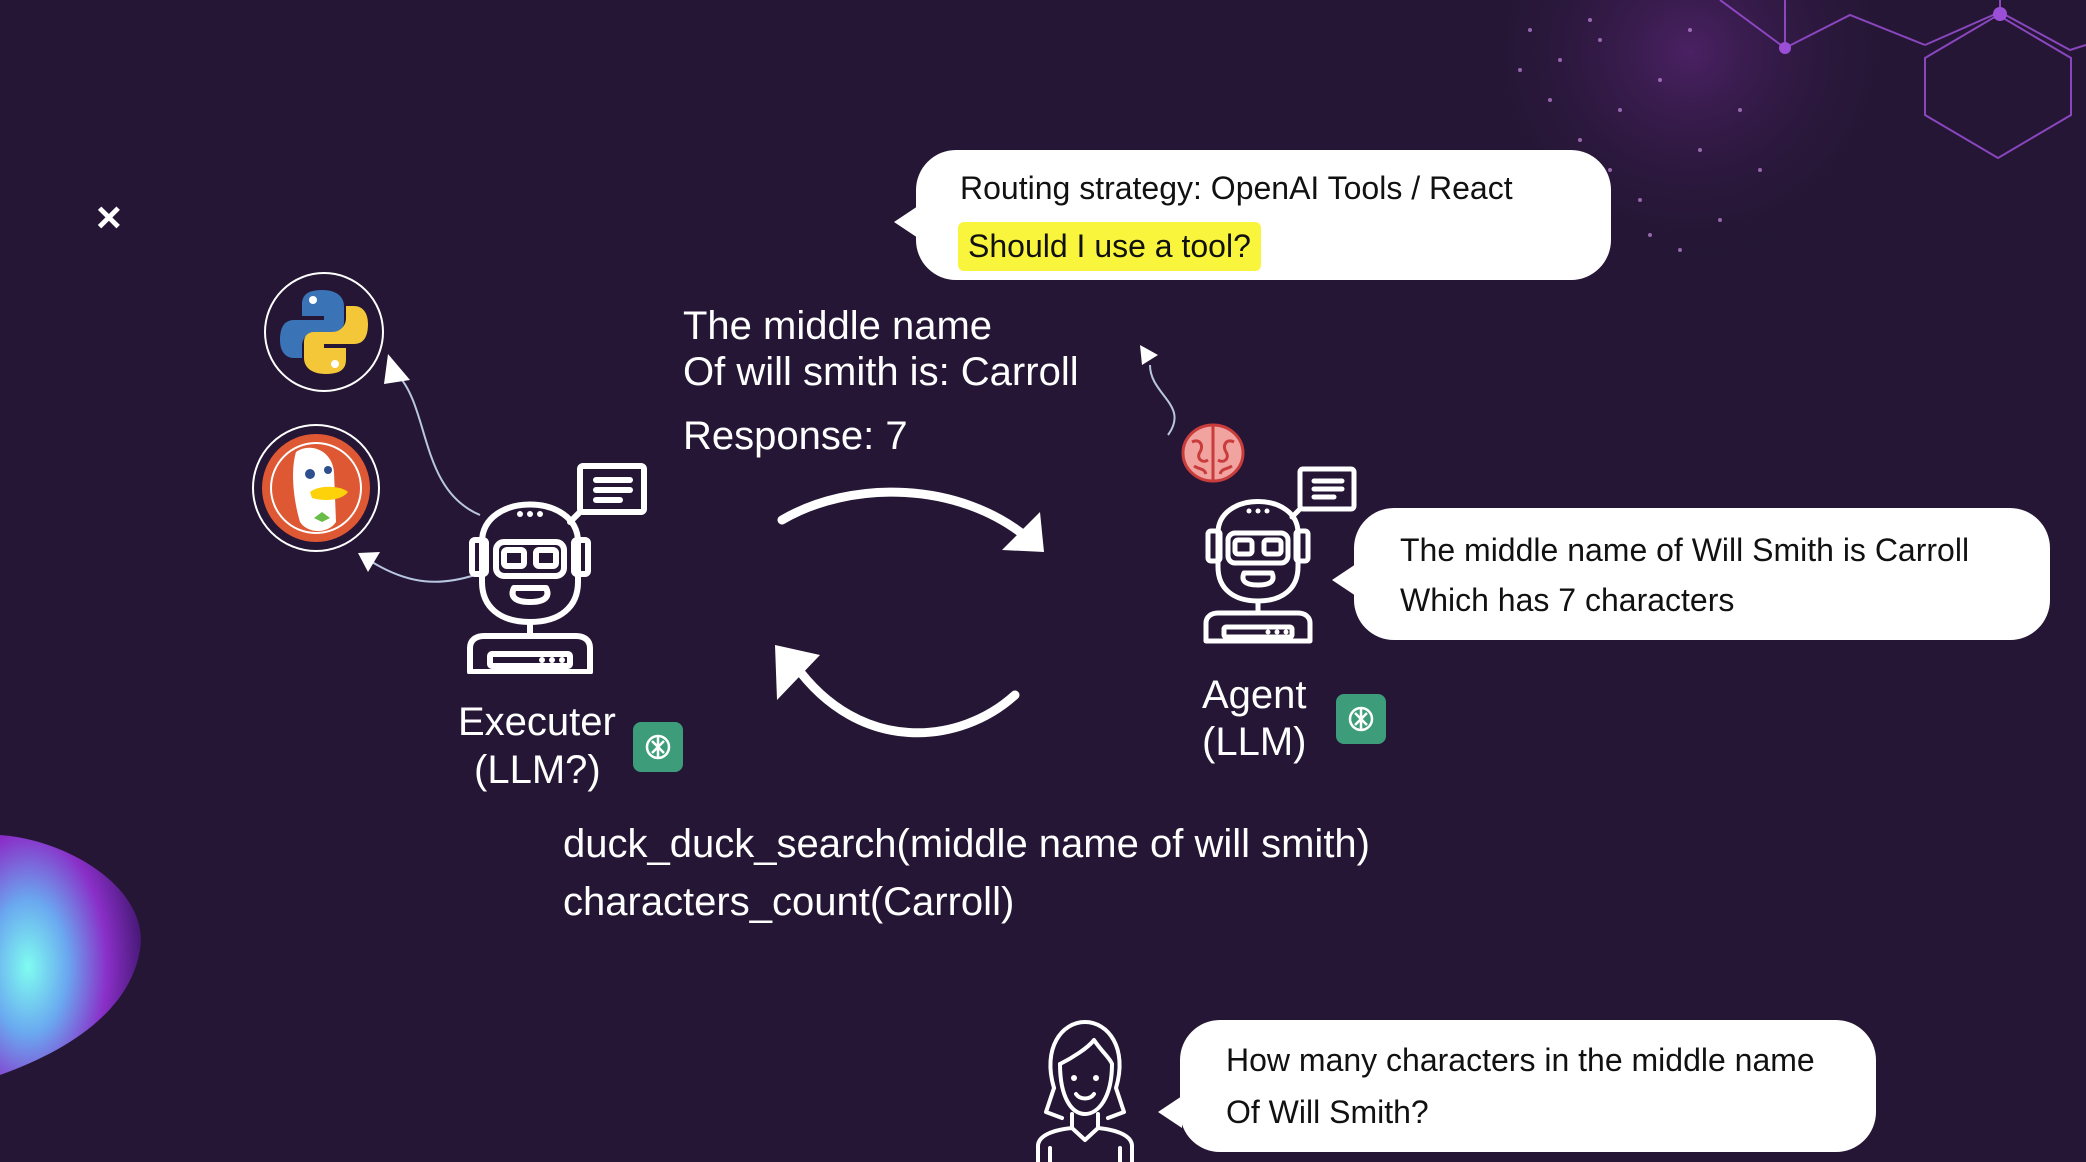 The image size is (2086, 1162). Describe the element at coordinates (1254, 695) in the screenshot. I see `agent-label: Agent` at that location.